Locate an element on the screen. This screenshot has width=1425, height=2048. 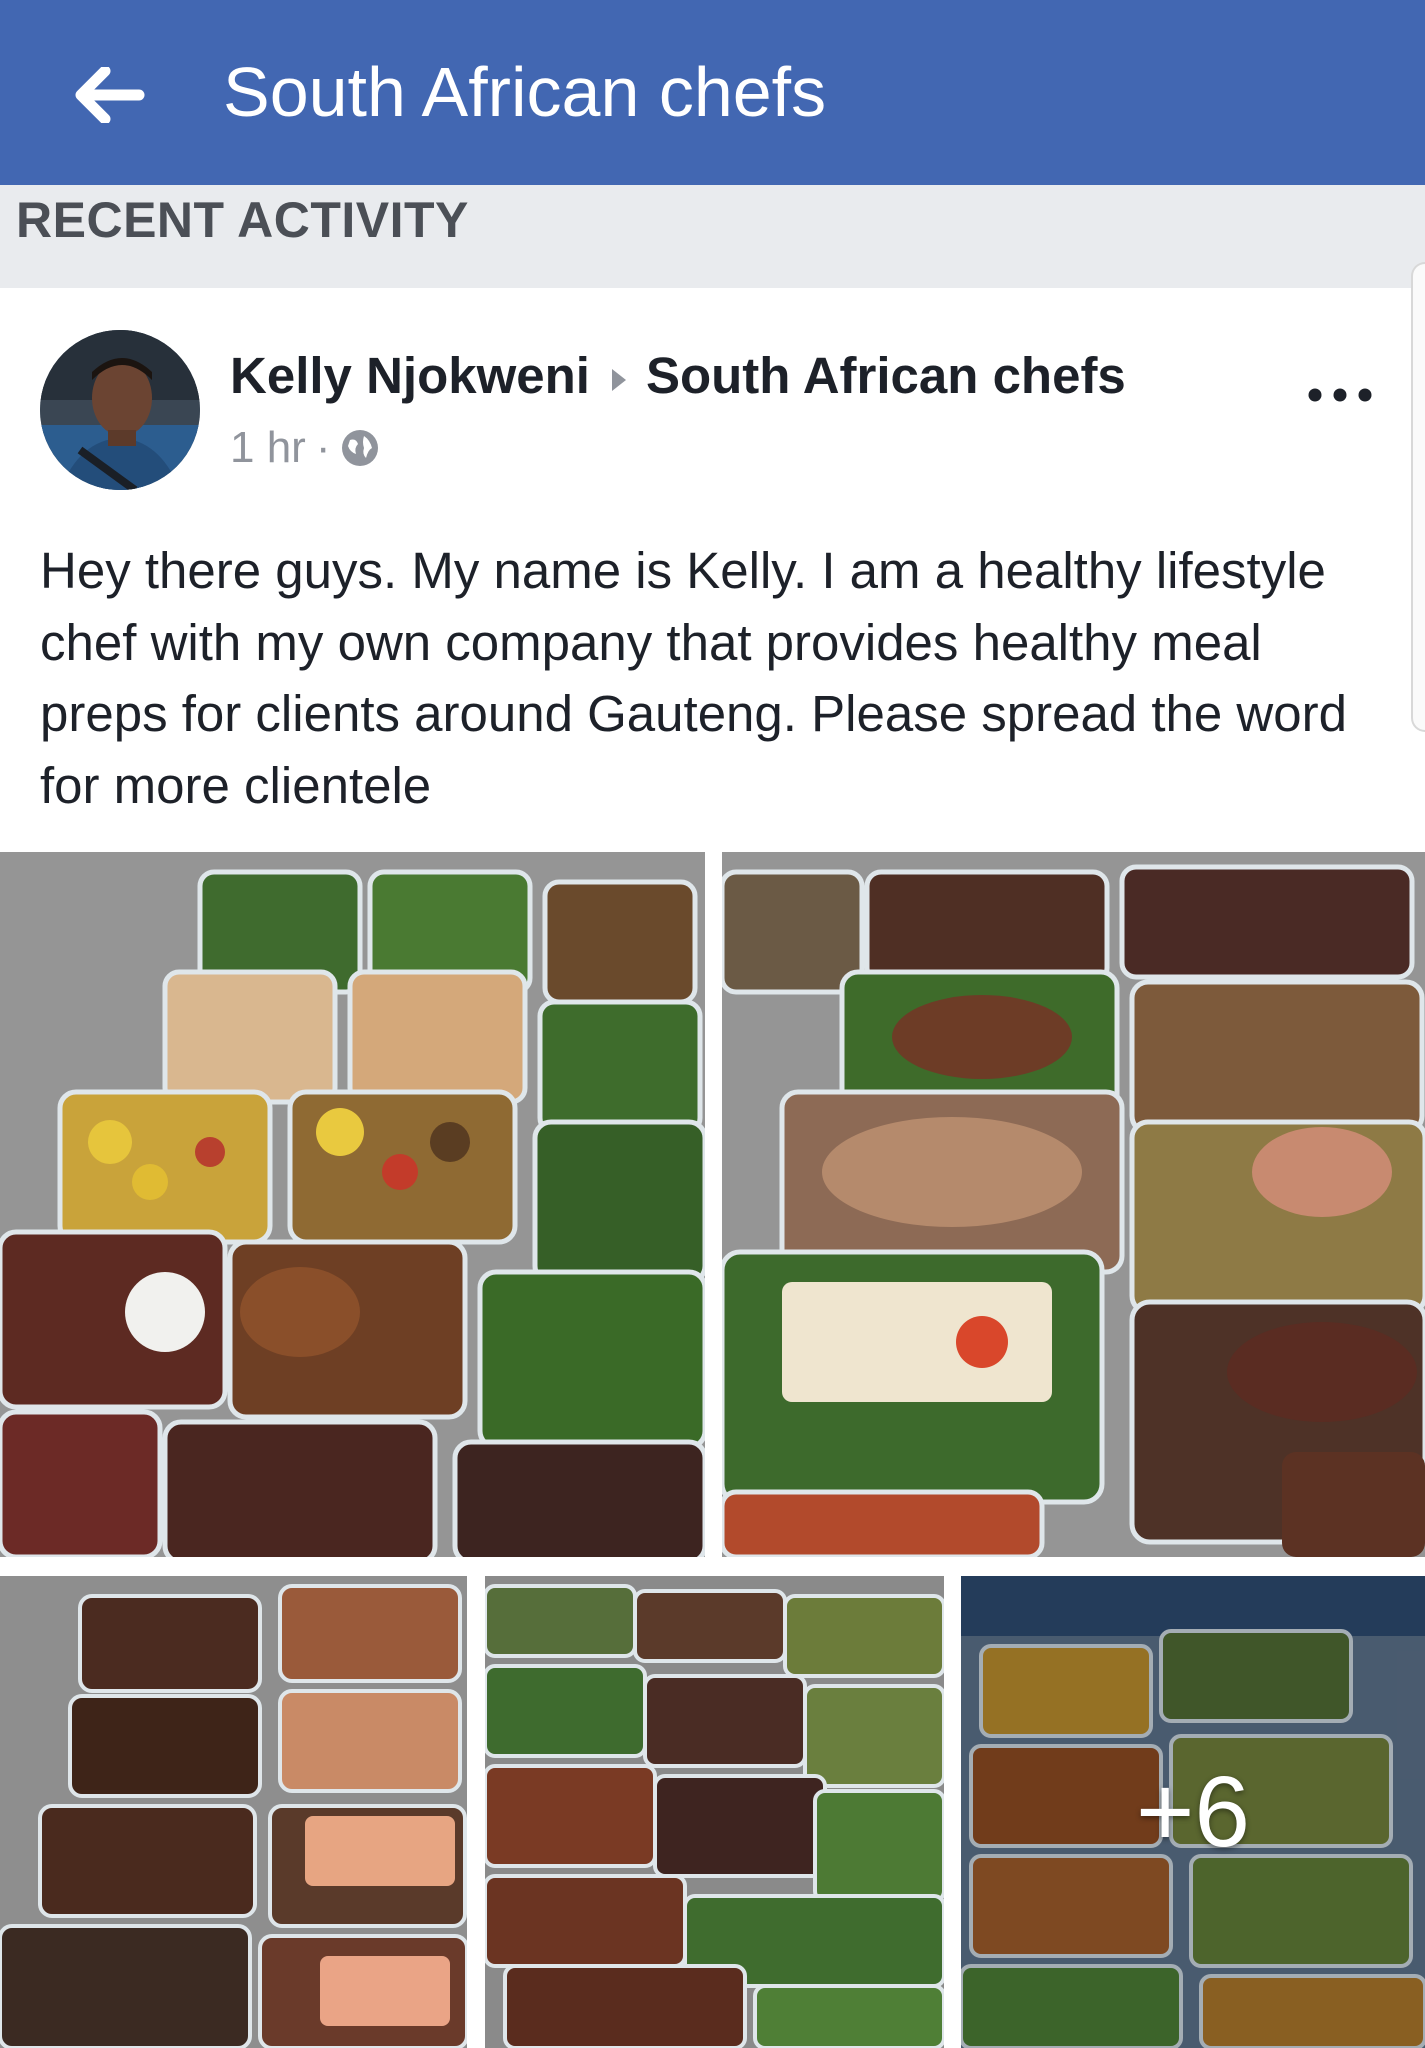
app-bar: South African chefs is located at coordinates (712, 92).